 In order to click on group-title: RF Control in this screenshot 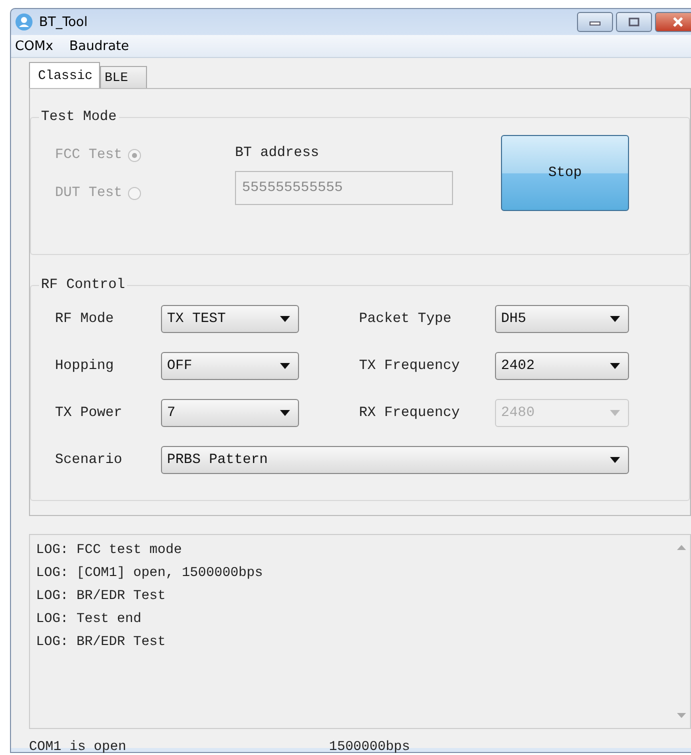, I will do `click(83, 285)`.